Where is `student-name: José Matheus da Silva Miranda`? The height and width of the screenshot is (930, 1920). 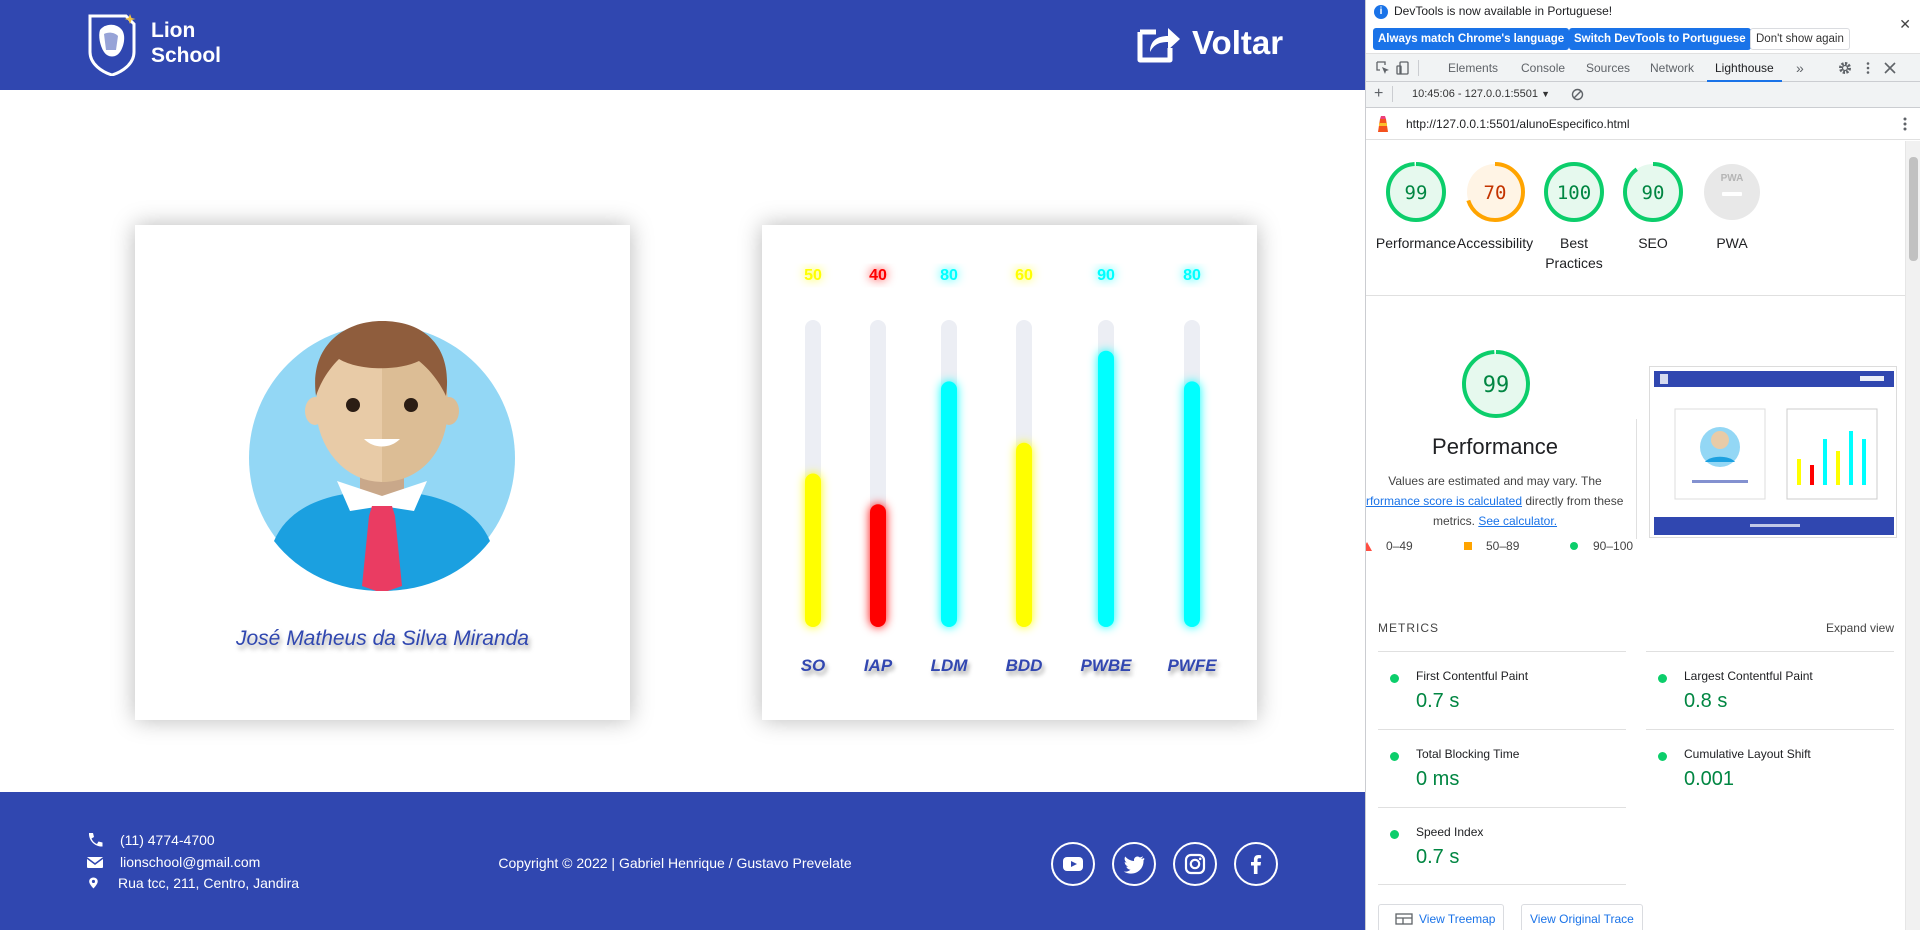
student-name: José Matheus da Silva Miranda is located at coordinates (382, 638).